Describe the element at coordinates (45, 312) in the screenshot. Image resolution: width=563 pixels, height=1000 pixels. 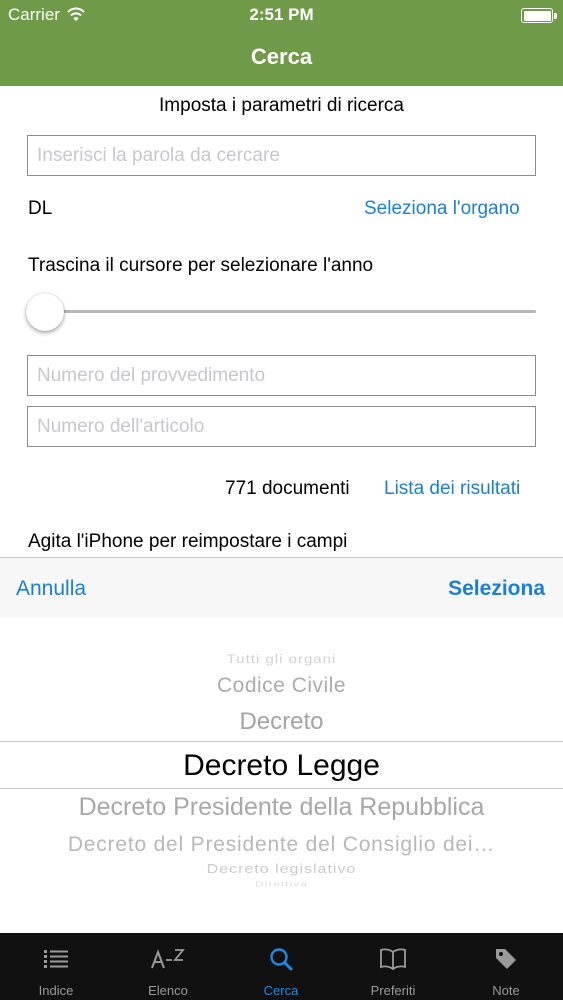
I see `year-slider-thumb` at that location.